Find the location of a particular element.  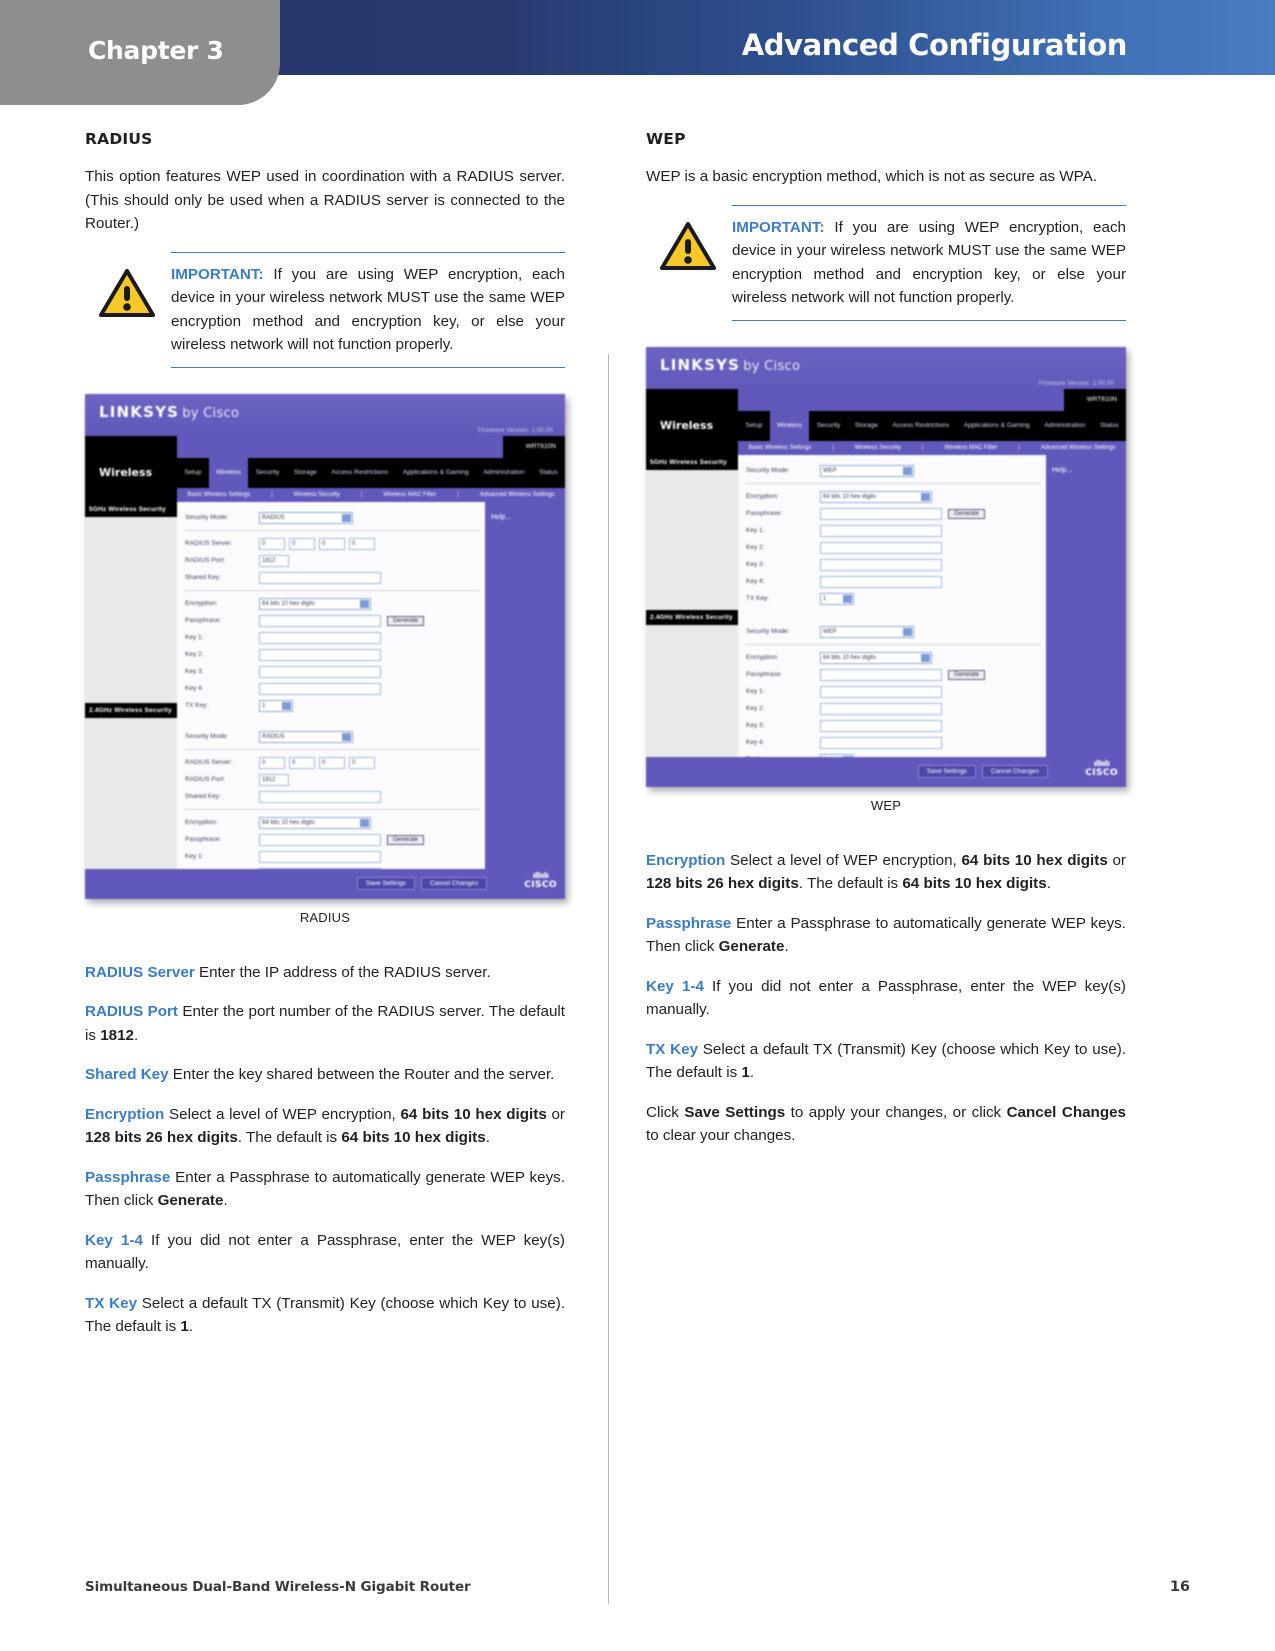

ip-octet-2-5g: 0 is located at coordinates (302, 543).